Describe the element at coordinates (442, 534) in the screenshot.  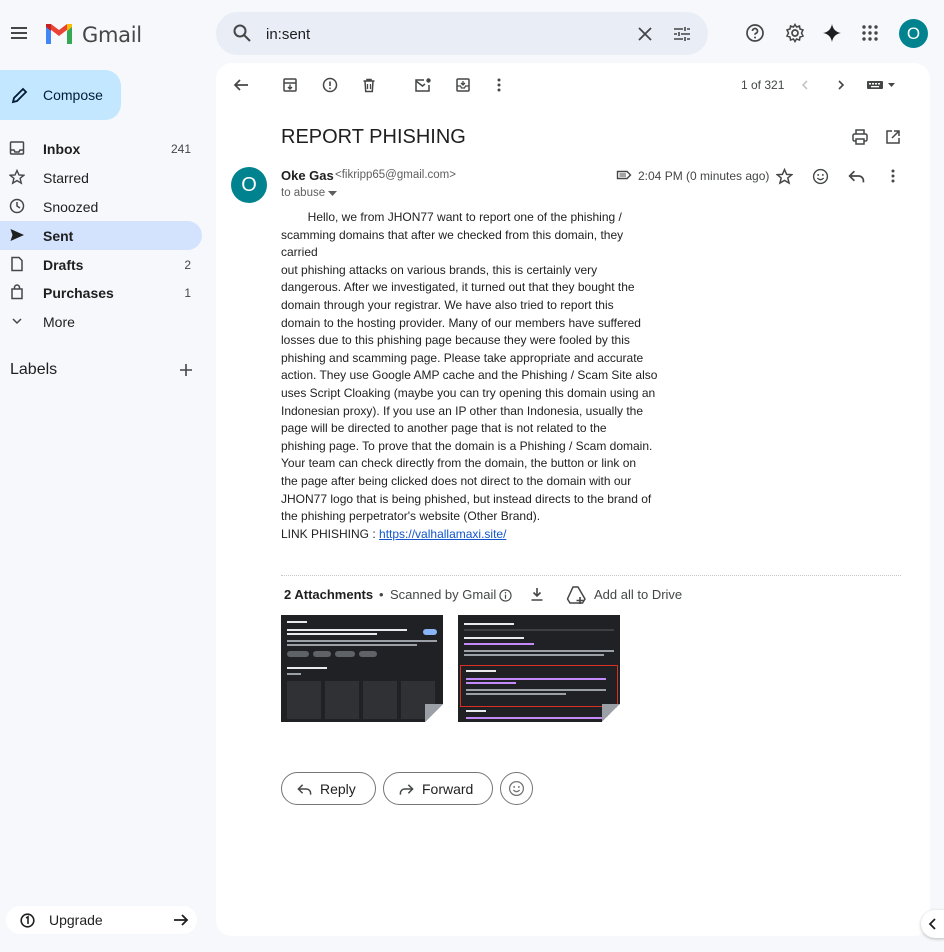
I see `phishing-link: https://valhallamaxi.site/` at that location.